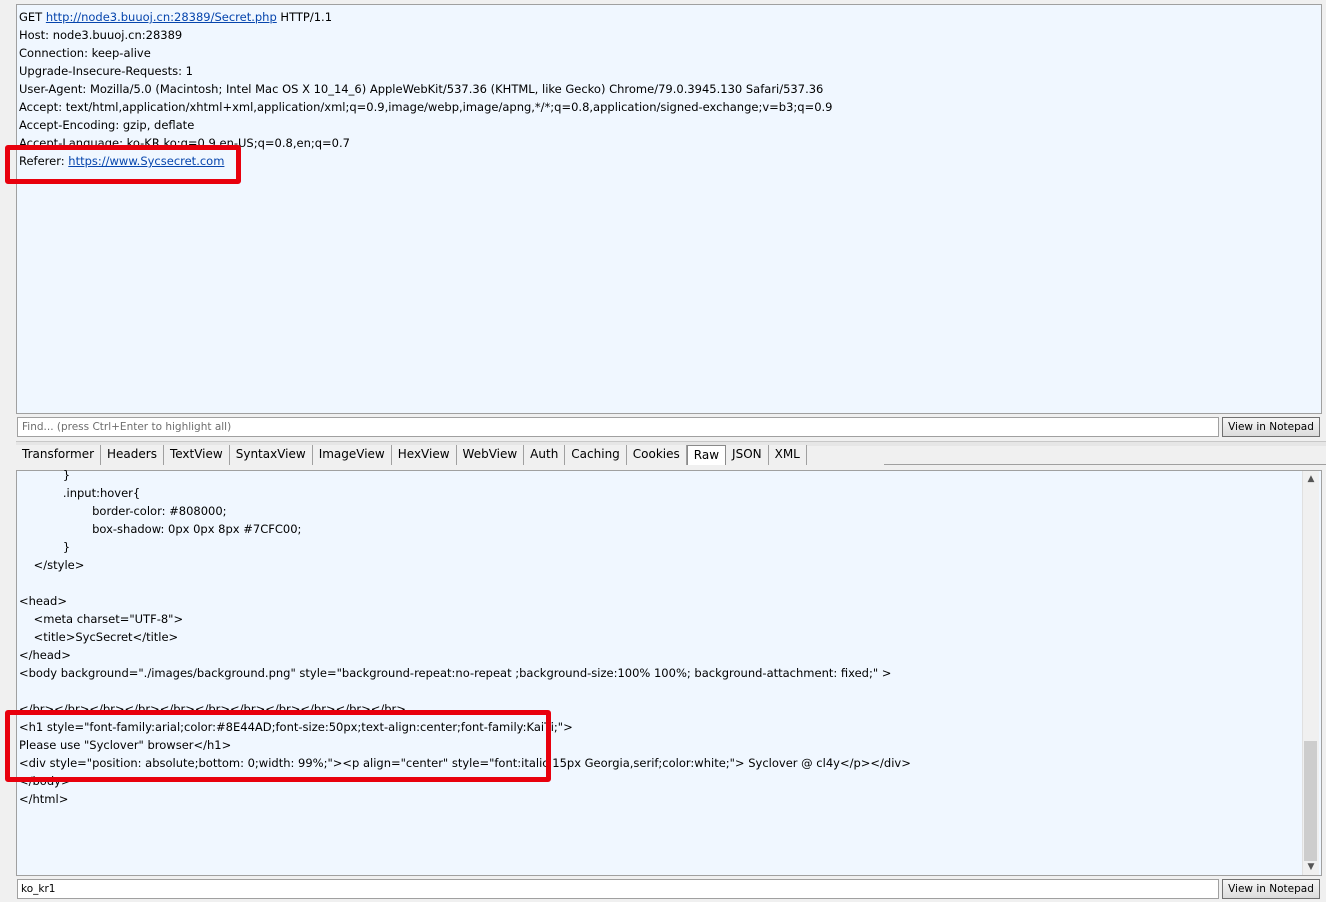 The height and width of the screenshot is (902, 1326). Describe the element at coordinates (160, 529) in the screenshot. I see `response-line: box-shadow: 0px 0px 8px #7CFC00;` at that location.